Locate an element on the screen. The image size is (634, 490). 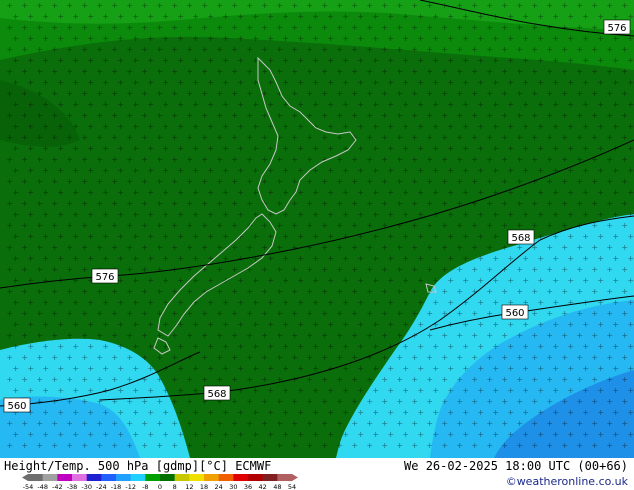
site-credit: ©weatheronline.co.uk is located at coordinates (567, 481).